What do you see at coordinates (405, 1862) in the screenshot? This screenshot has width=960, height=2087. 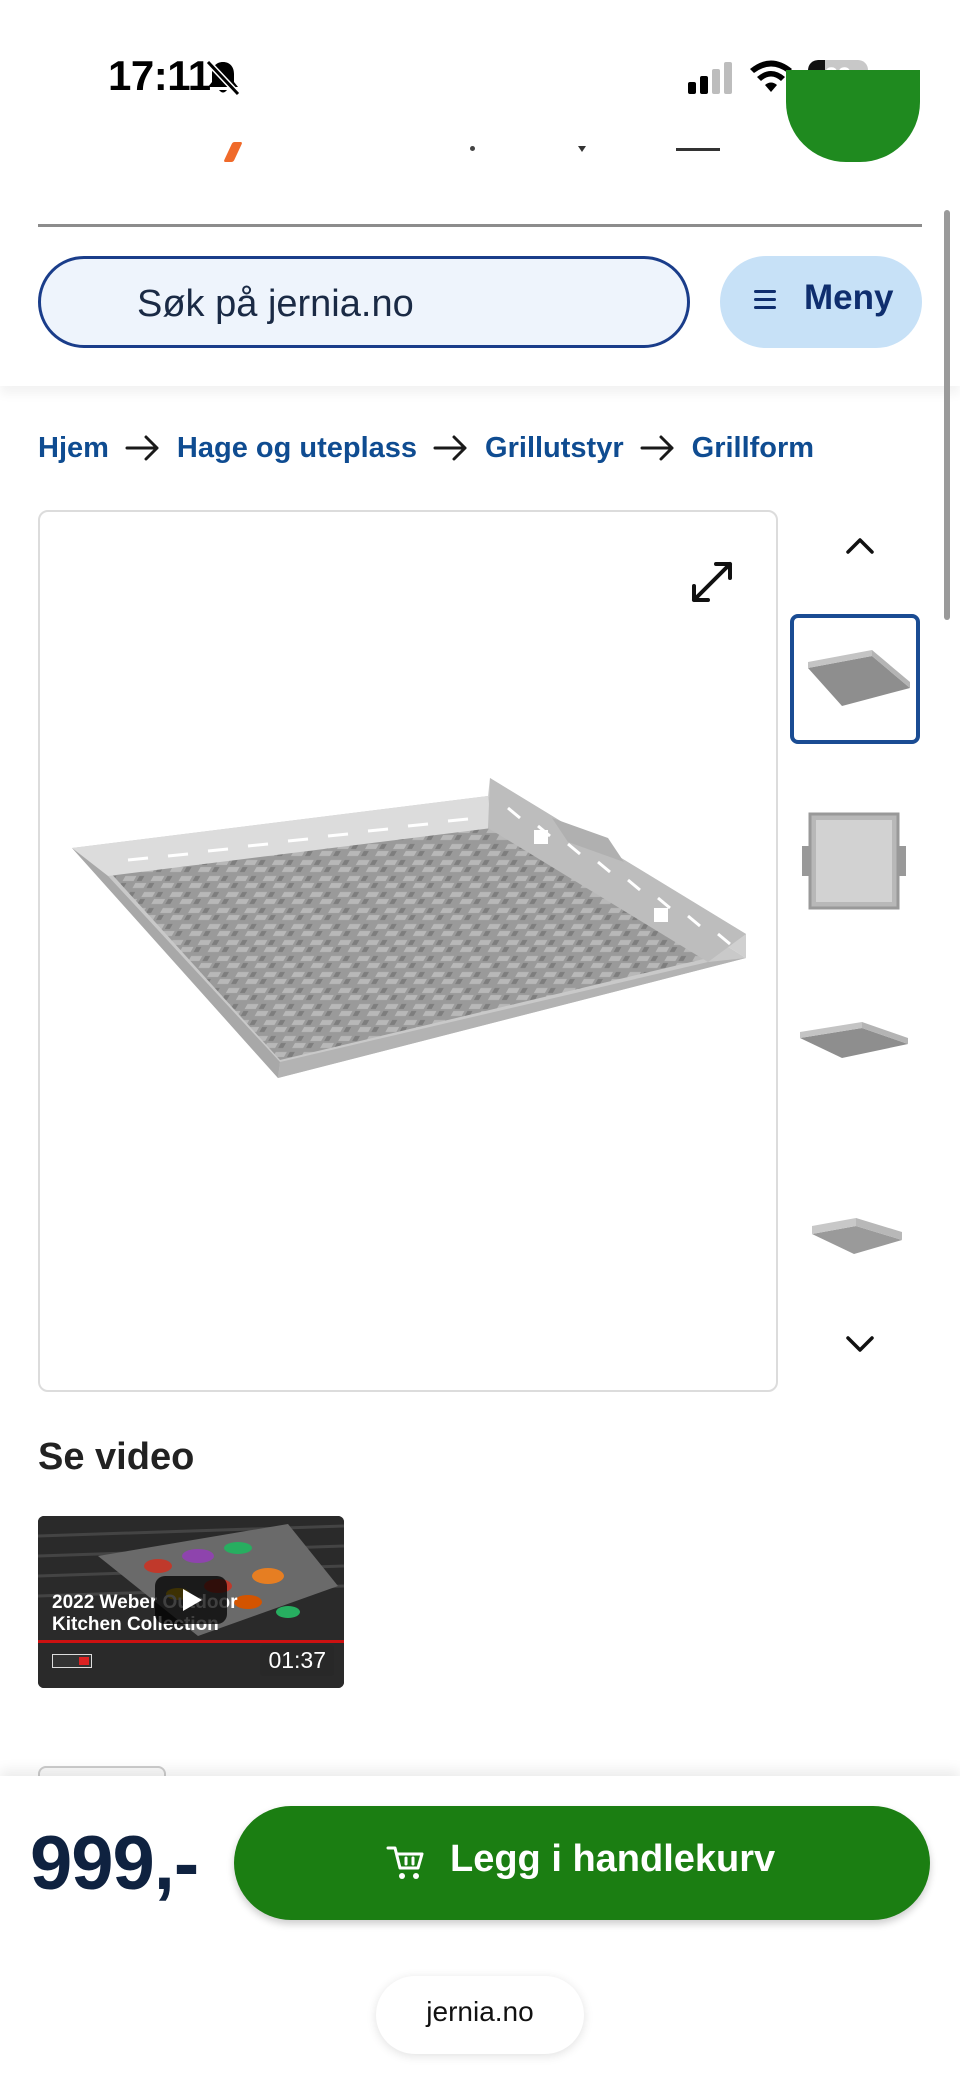 I see `shopping-cart-icon` at bounding box center [405, 1862].